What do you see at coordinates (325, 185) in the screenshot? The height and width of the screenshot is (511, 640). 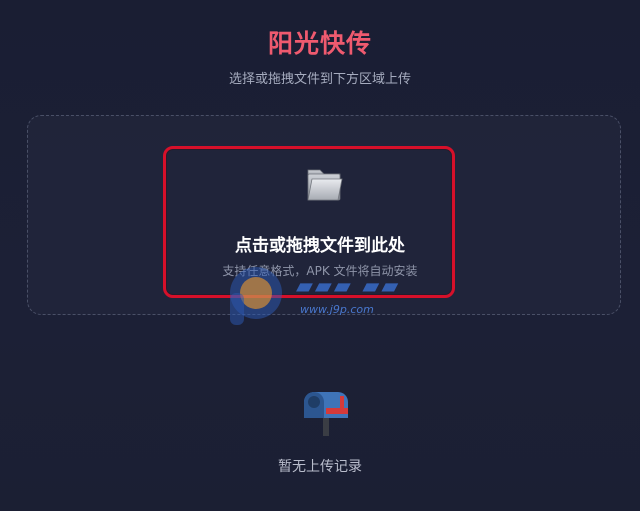 I see `folder-icon` at bounding box center [325, 185].